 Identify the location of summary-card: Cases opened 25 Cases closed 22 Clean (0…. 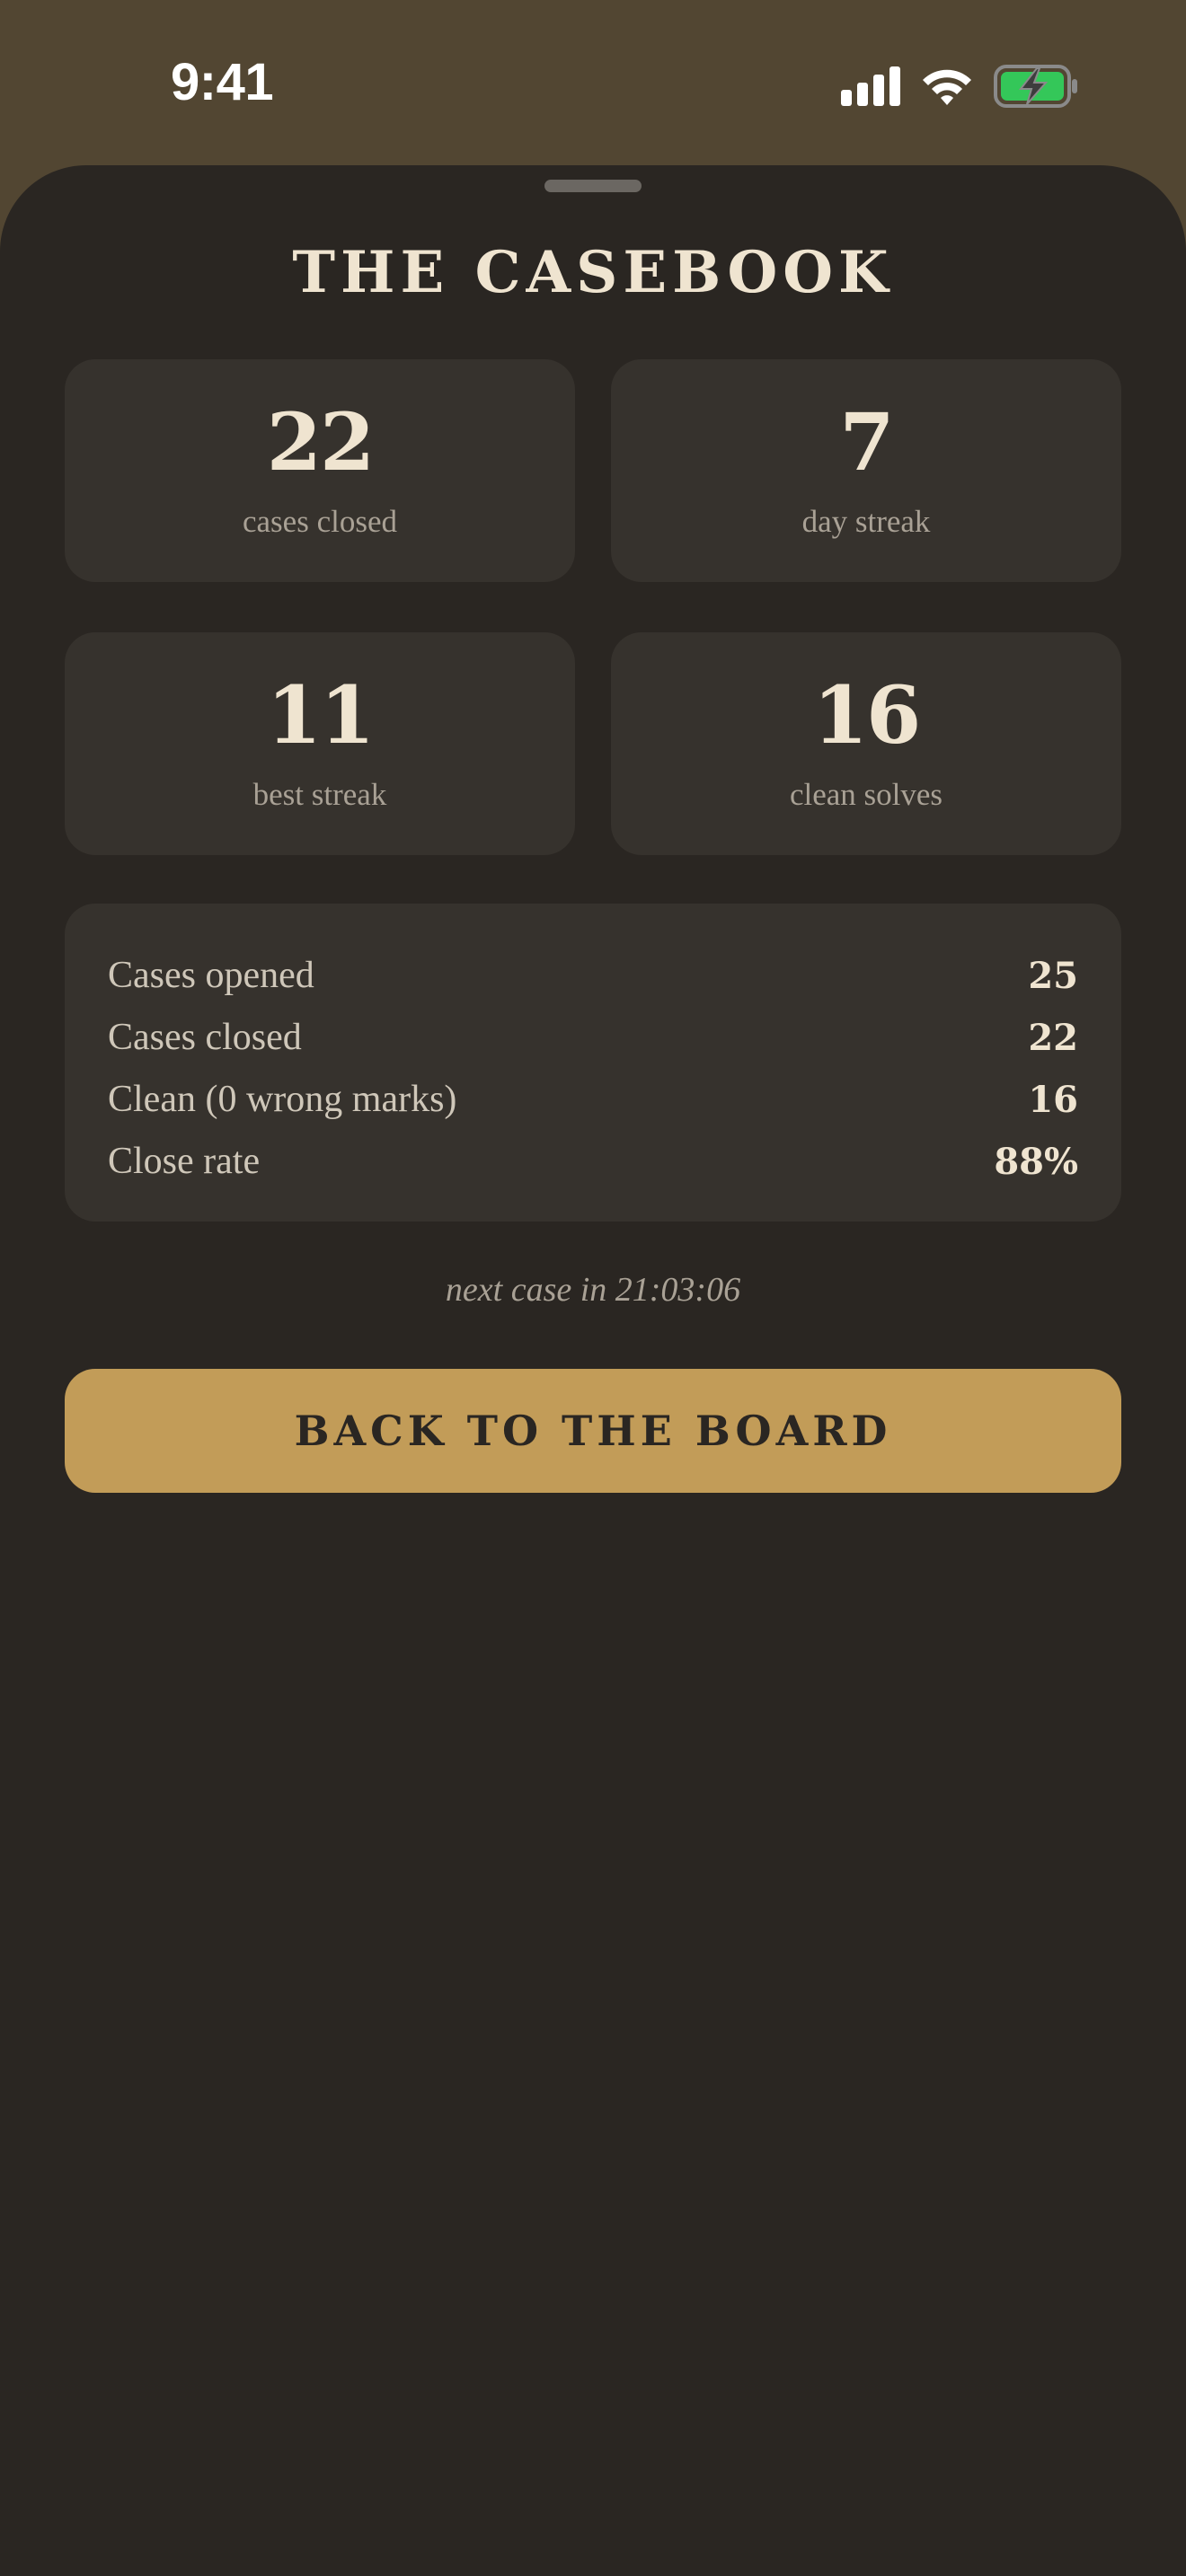
(593, 1063).